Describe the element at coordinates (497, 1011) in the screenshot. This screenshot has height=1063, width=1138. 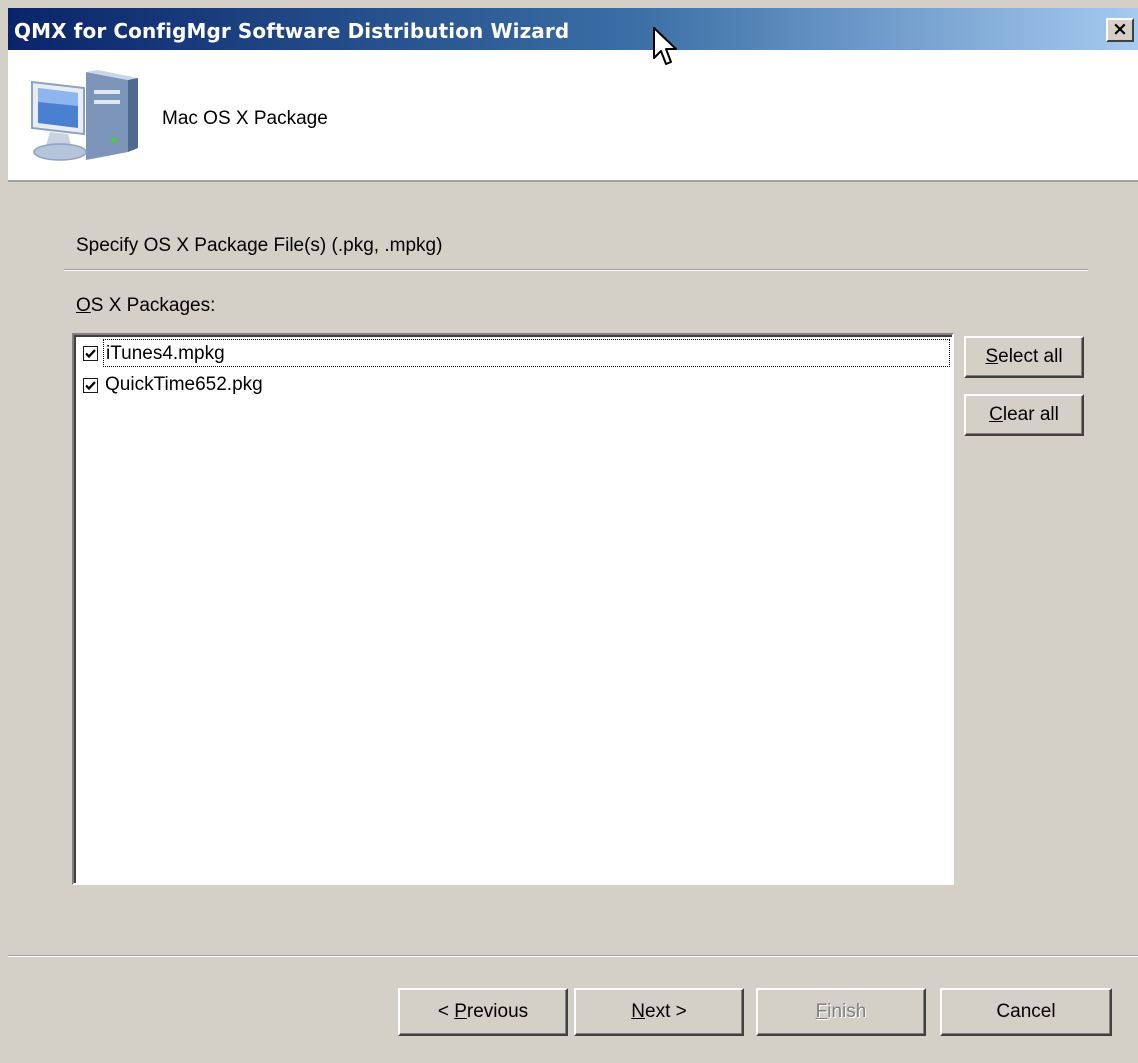
I see `button-label: revious` at that location.